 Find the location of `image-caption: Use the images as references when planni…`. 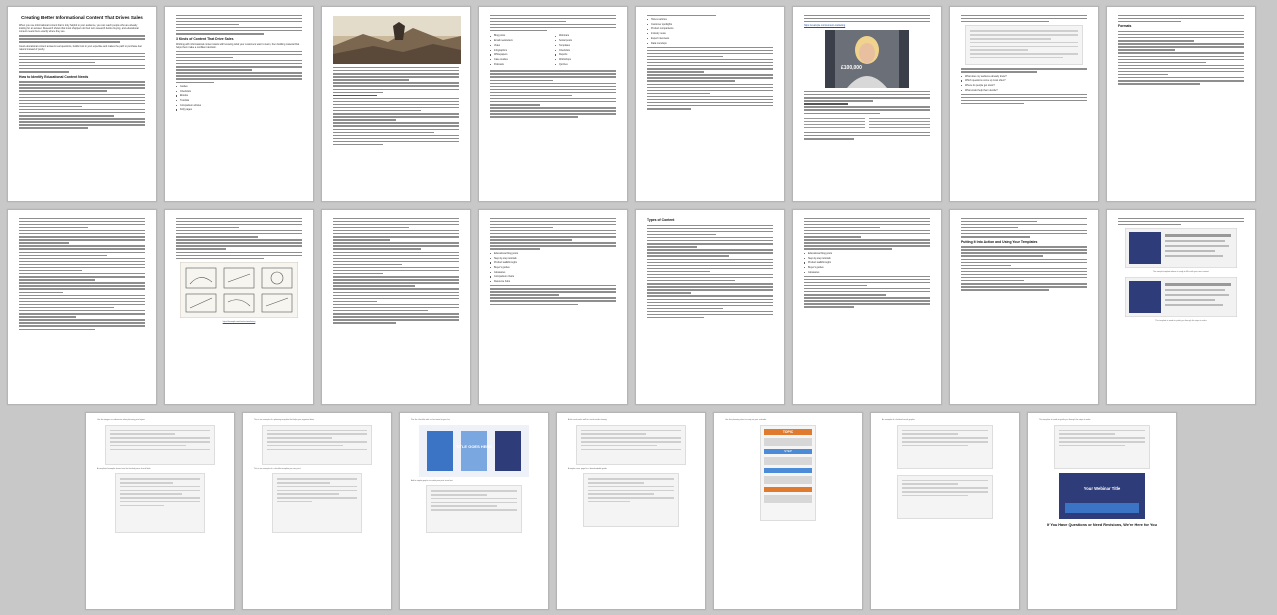

image-caption: Use the images as references when planni… is located at coordinates (121, 420).